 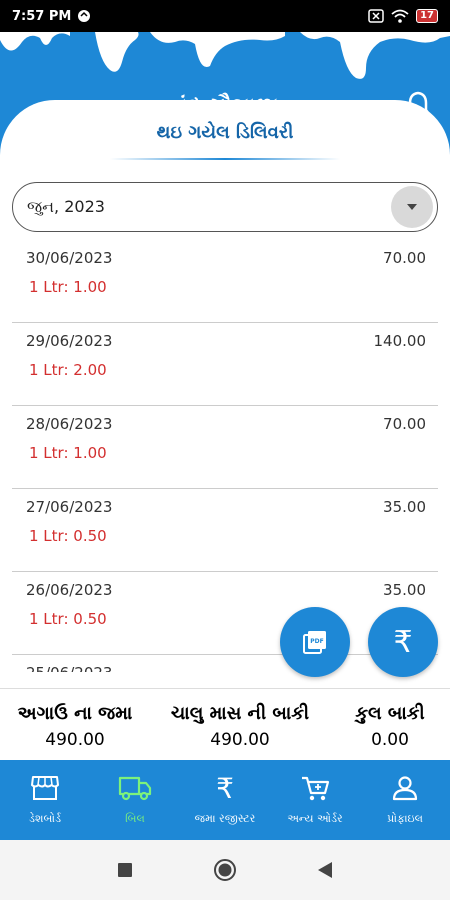 I want to click on notification-icon, so click(x=84, y=16).